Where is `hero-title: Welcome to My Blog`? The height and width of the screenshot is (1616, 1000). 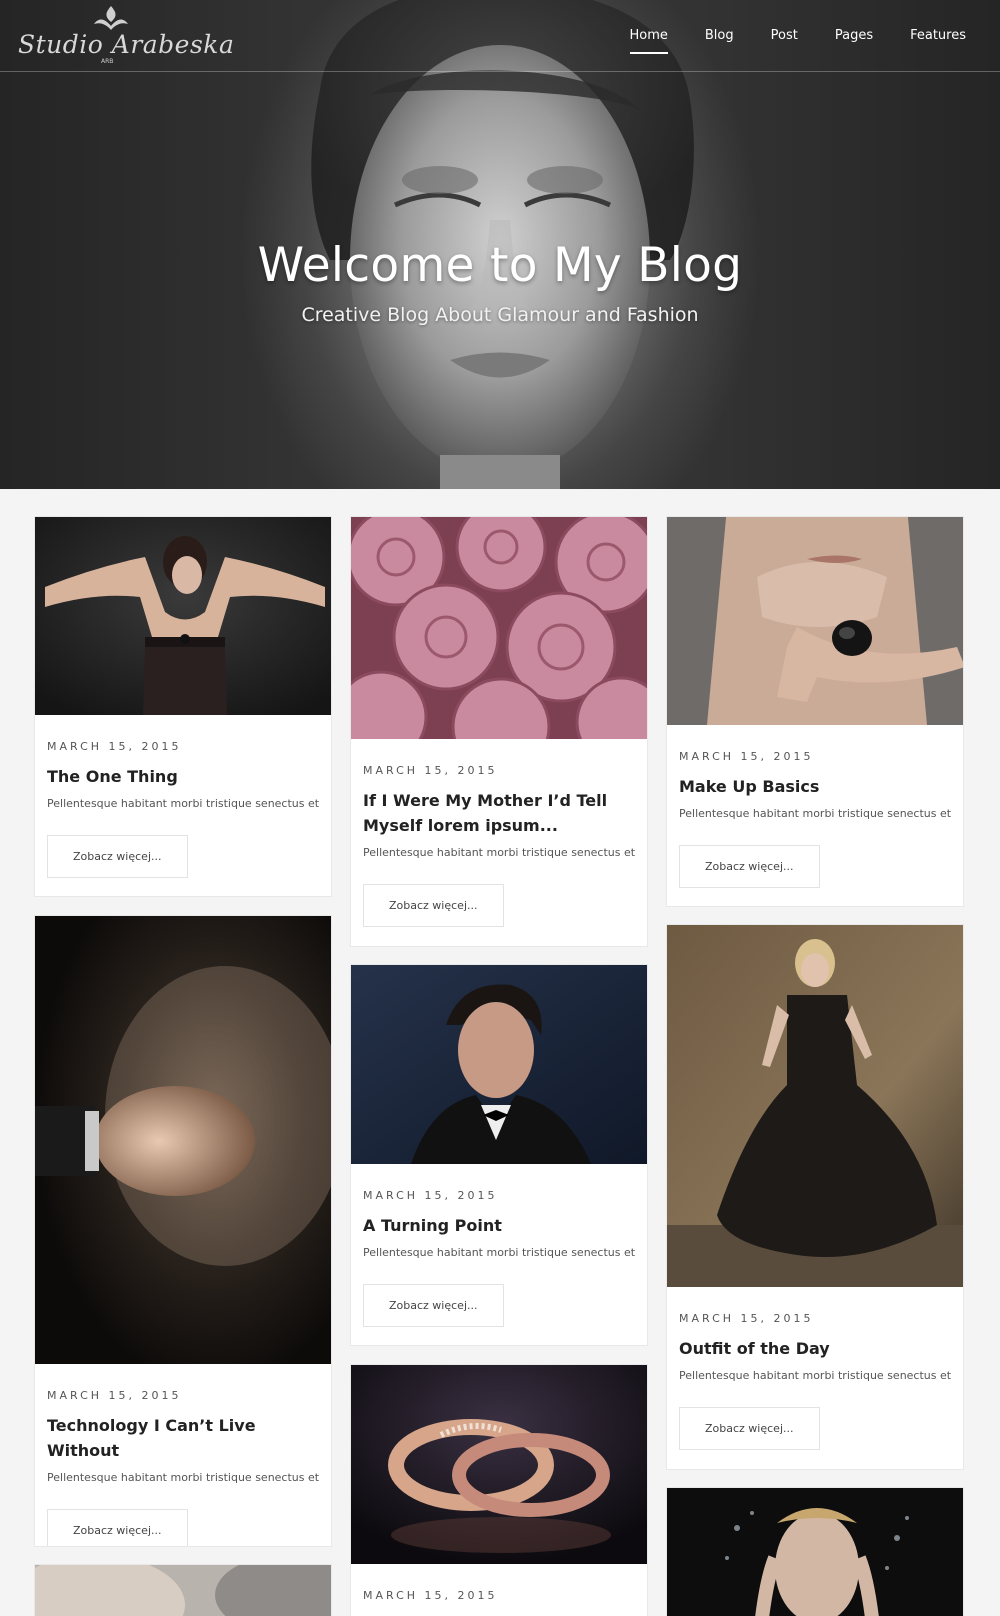 hero-title: Welcome to My Blog is located at coordinates (500, 265).